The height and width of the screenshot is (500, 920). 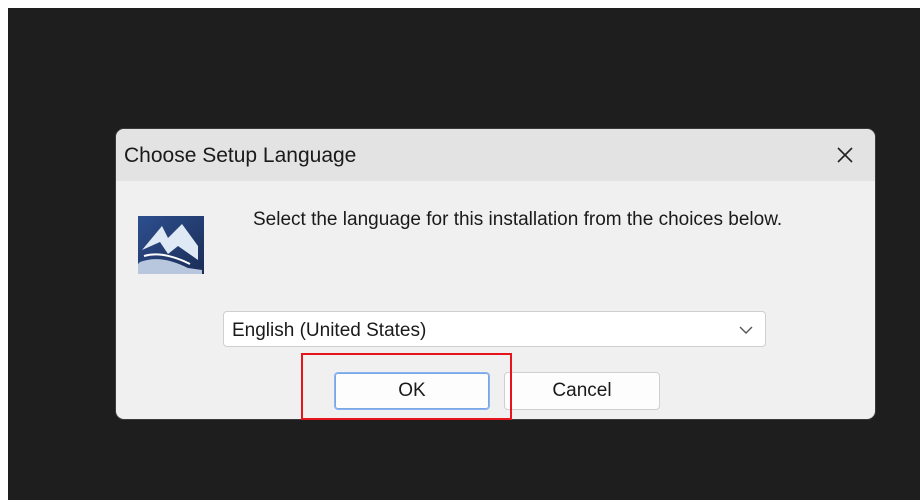 I want to click on ok-button: OK, so click(x=412, y=391).